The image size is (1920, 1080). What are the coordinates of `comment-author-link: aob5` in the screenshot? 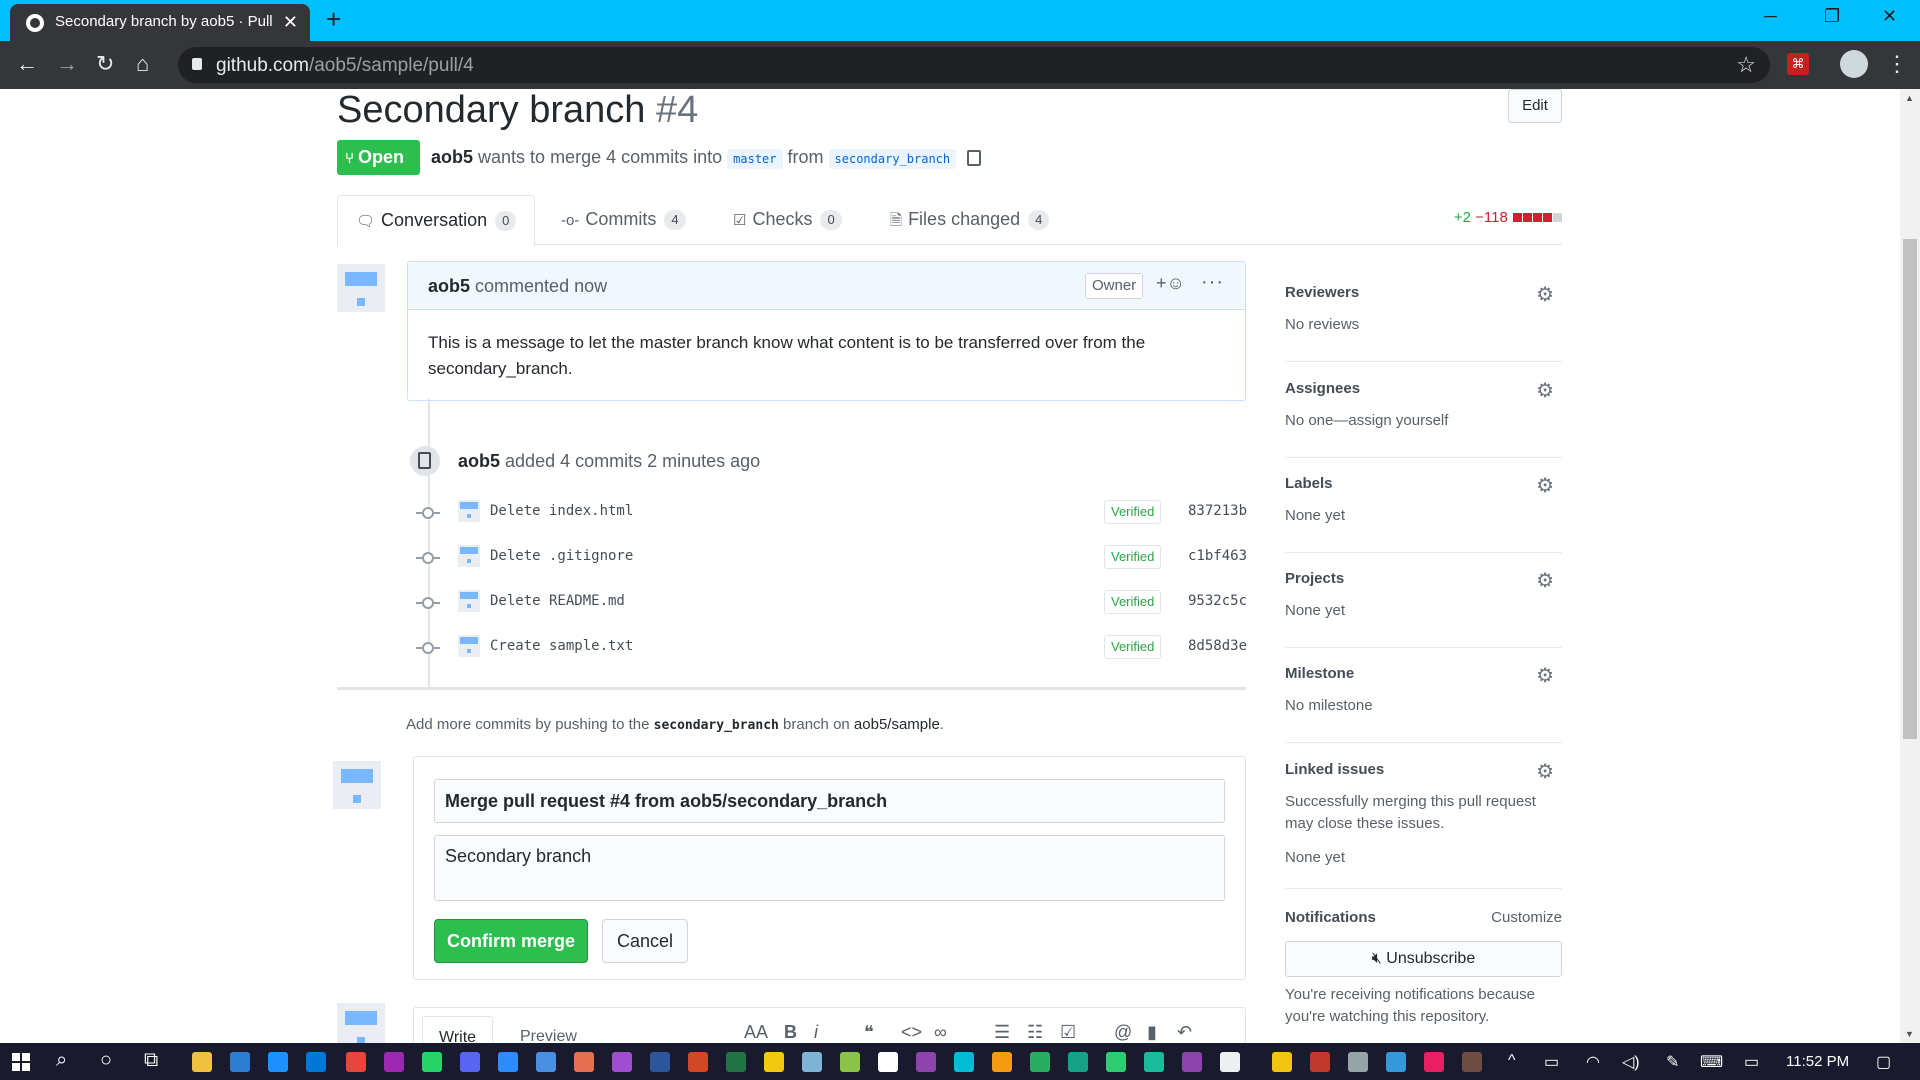 It's located at (449, 286).